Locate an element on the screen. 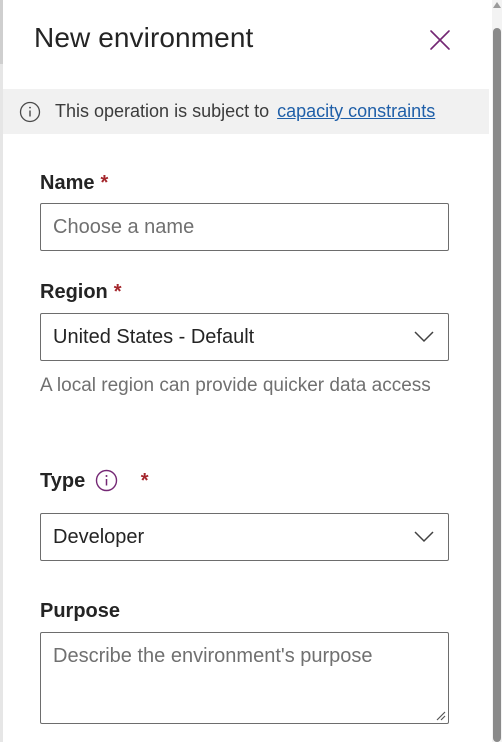 This screenshot has height=742, width=502. purpose-textarea is located at coordinates (244, 678).